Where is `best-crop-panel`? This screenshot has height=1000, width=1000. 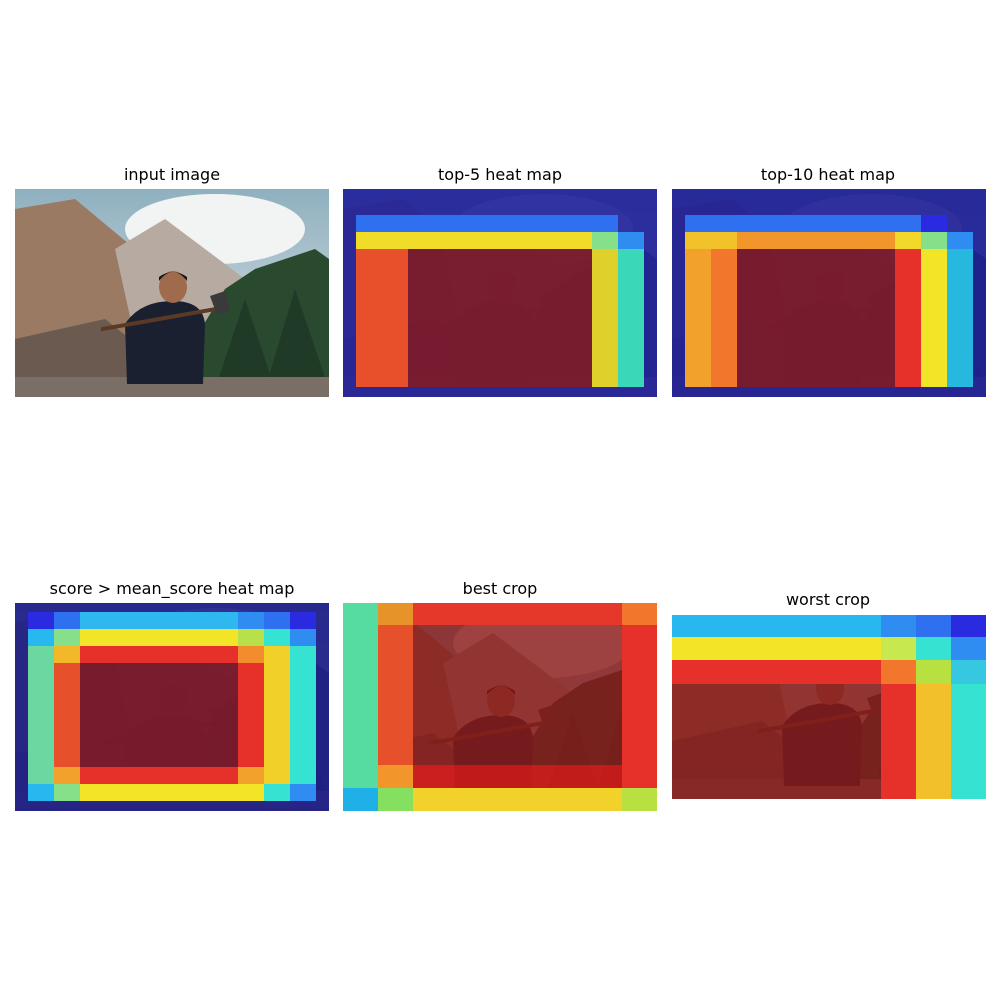
best-crop-panel is located at coordinates (500, 707).